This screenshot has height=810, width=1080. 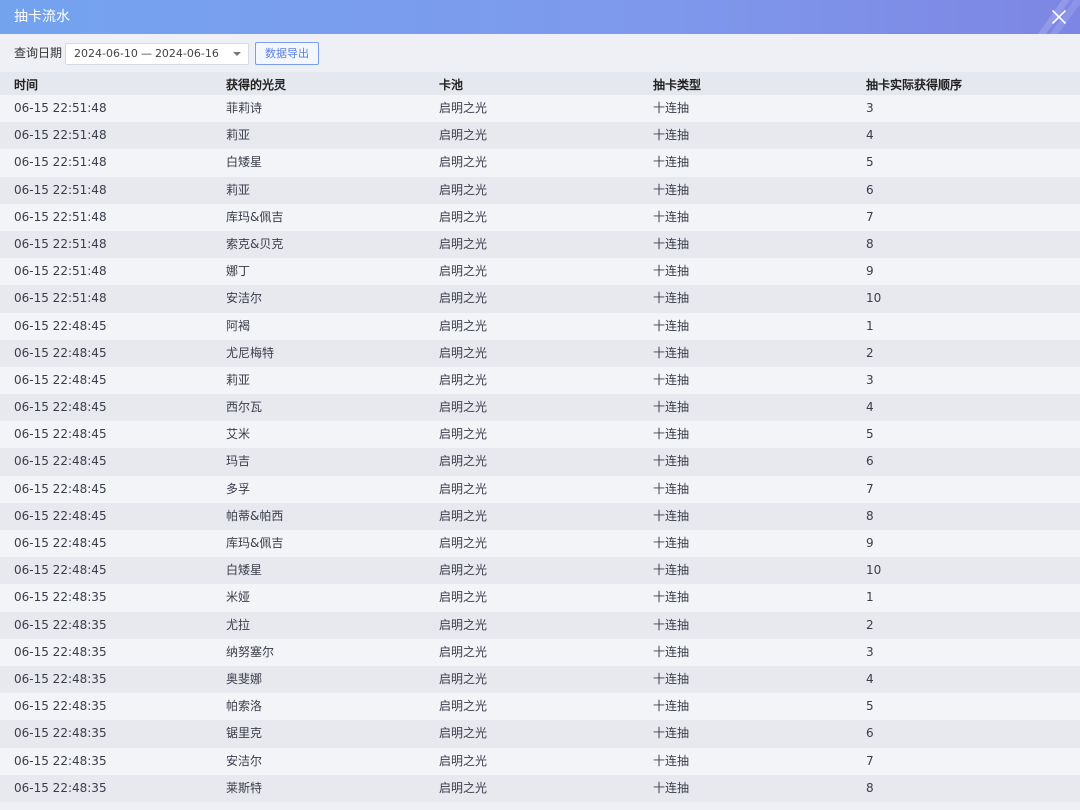 What do you see at coordinates (540, 163) in the screenshot?
I see `table-row: 06-15 22:51:48 白矮星 启明之光 十连抽 5` at bounding box center [540, 163].